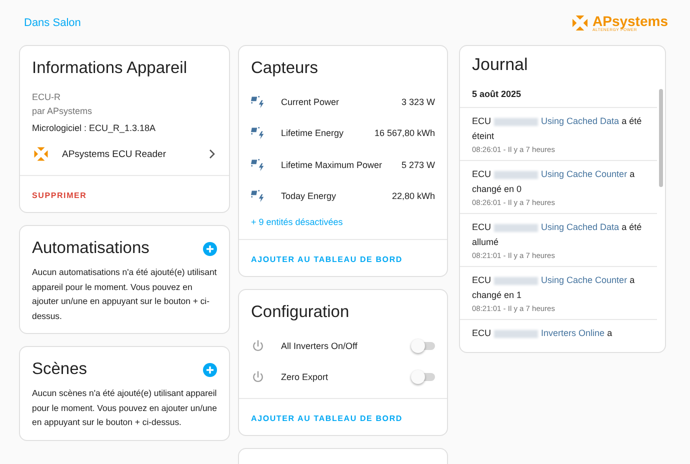 This screenshot has height=464, width=690. I want to click on logo-name: APsystems, so click(630, 21).